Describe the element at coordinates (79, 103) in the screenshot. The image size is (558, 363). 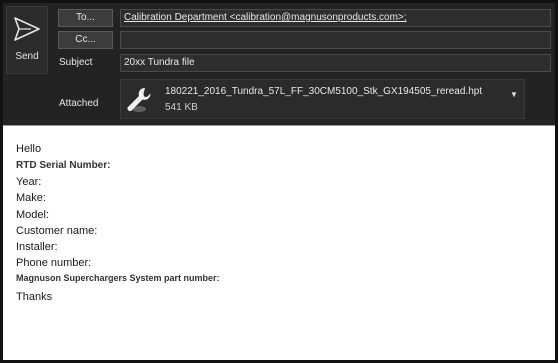
I see `attached-label: Attached` at that location.